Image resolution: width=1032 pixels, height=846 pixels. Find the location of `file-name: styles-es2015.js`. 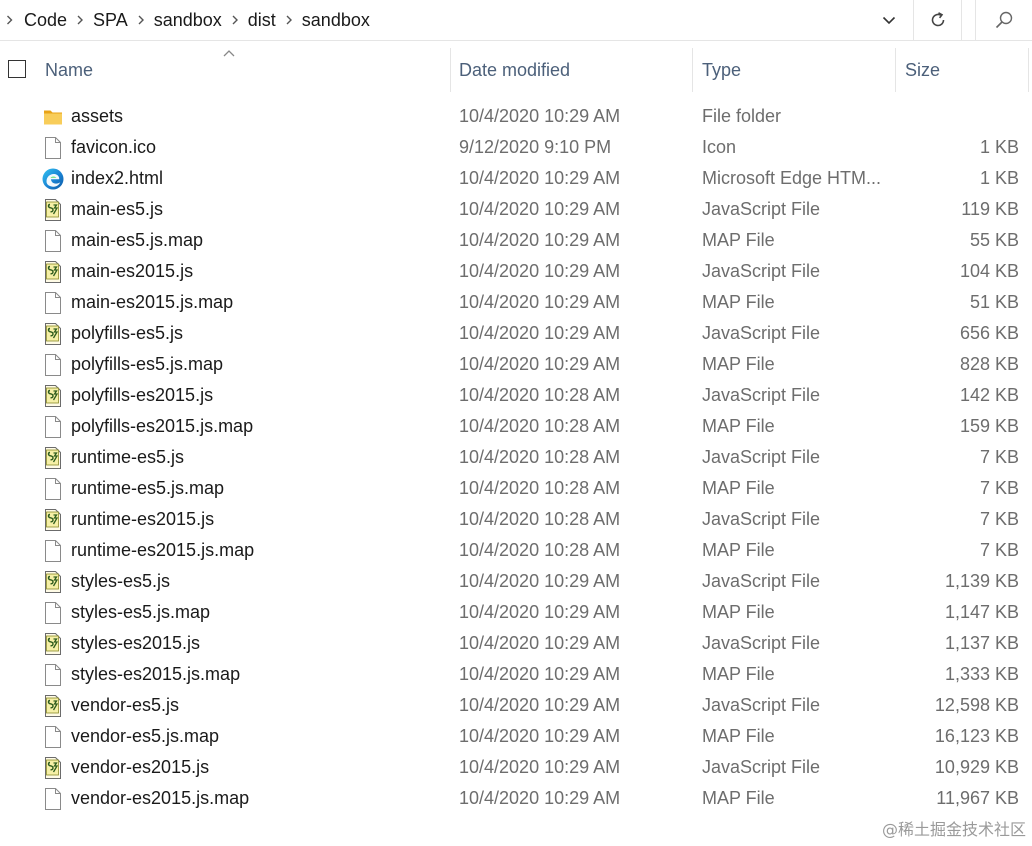

file-name: styles-es2015.js is located at coordinates (135, 643).